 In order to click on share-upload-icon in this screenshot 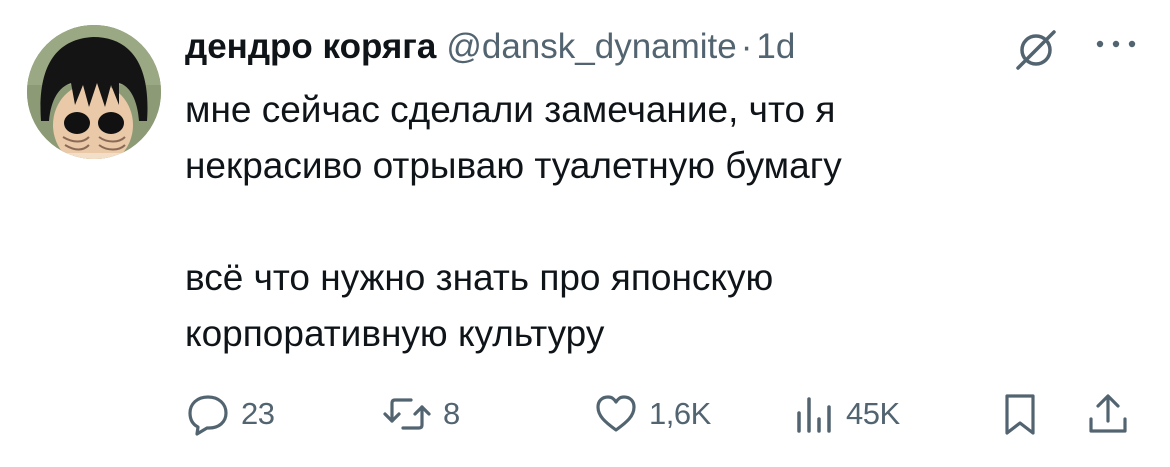, I will do `click(1108, 413)`.